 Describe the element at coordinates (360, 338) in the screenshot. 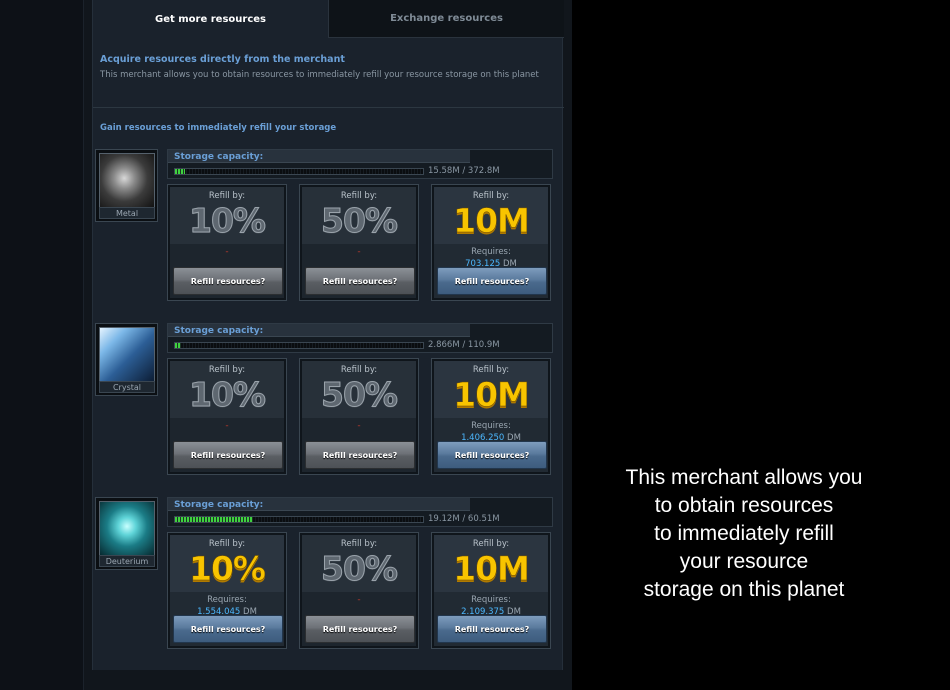

I see `storage-capacity-box: Storage capacity: 2.866M / 110.9M` at that location.